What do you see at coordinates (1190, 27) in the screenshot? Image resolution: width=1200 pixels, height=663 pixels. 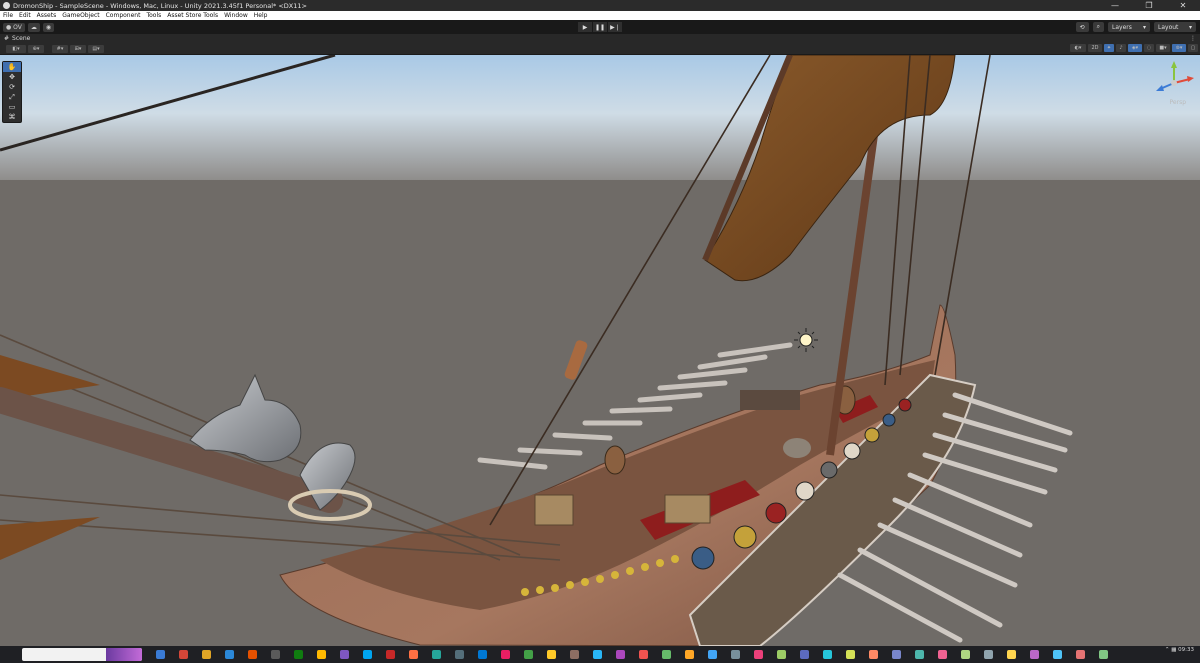 I see `chevron-down-icon: ▾` at bounding box center [1190, 27].